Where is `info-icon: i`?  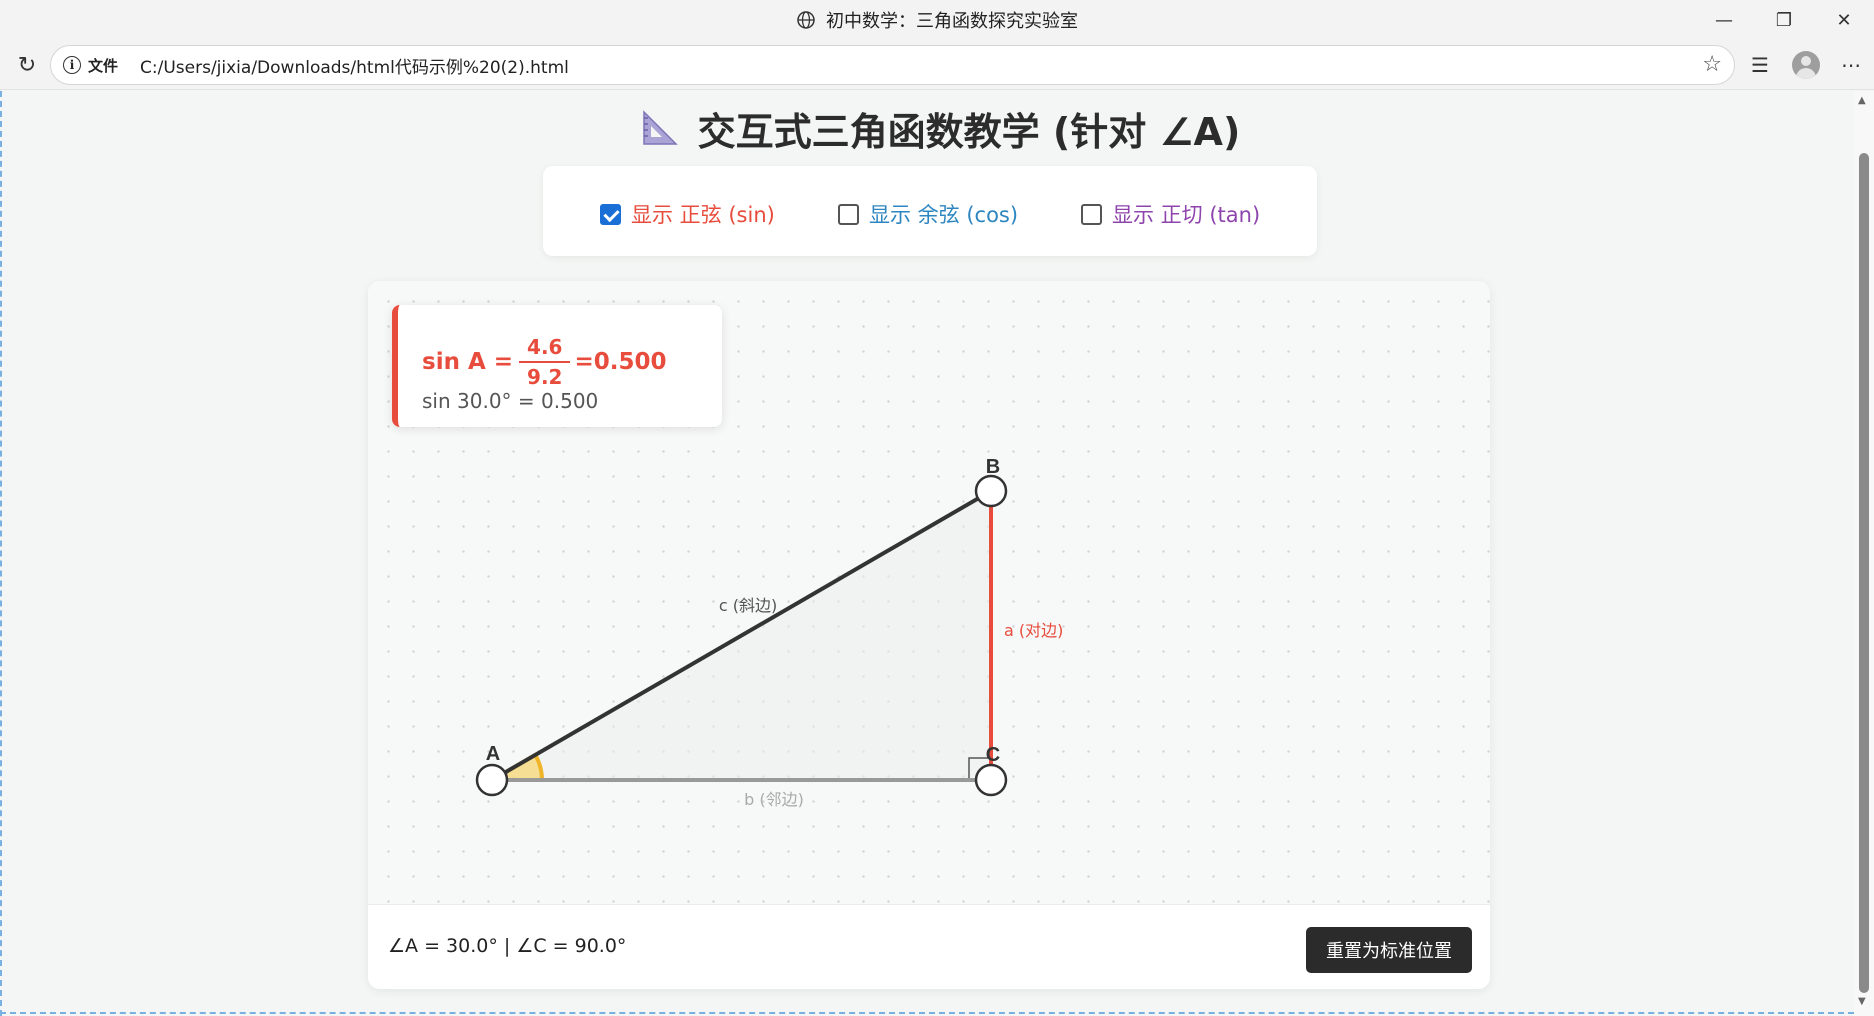
info-icon: i is located at coordinates (72, 65).